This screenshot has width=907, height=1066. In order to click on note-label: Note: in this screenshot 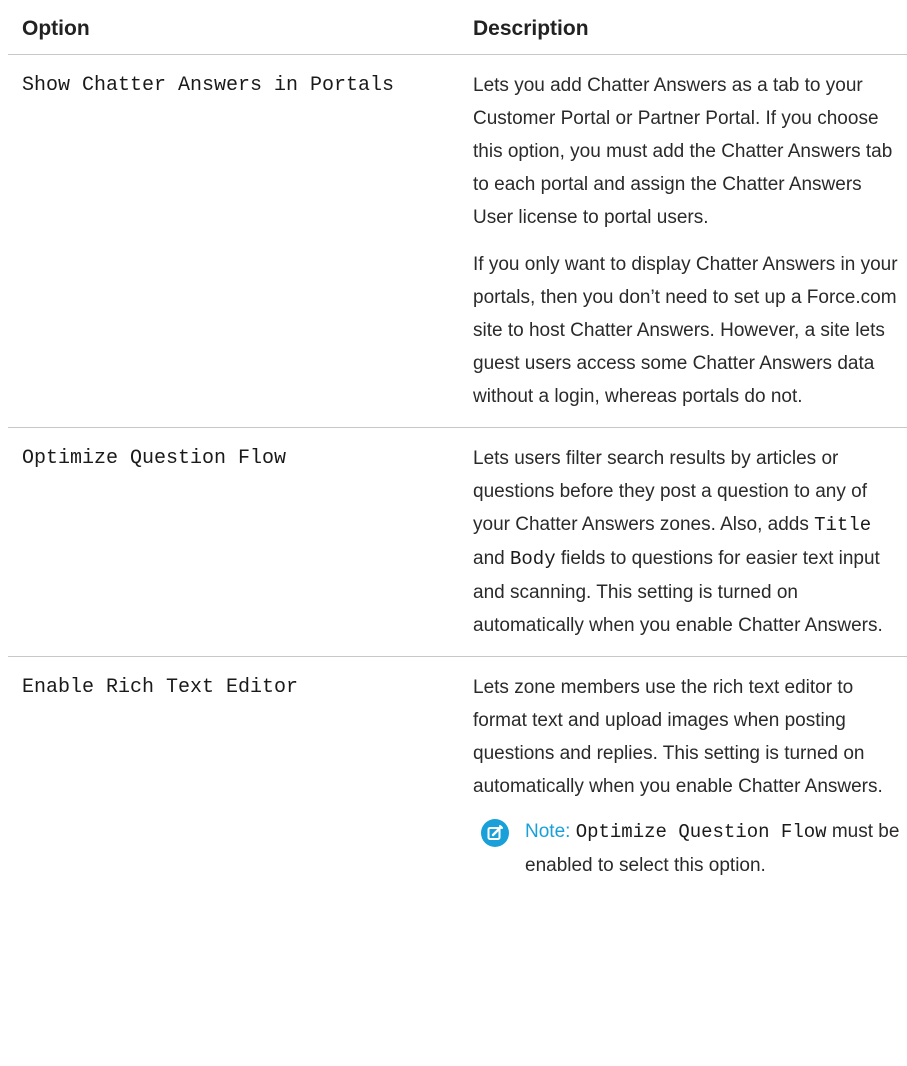, I will do `click(548, 831)`.